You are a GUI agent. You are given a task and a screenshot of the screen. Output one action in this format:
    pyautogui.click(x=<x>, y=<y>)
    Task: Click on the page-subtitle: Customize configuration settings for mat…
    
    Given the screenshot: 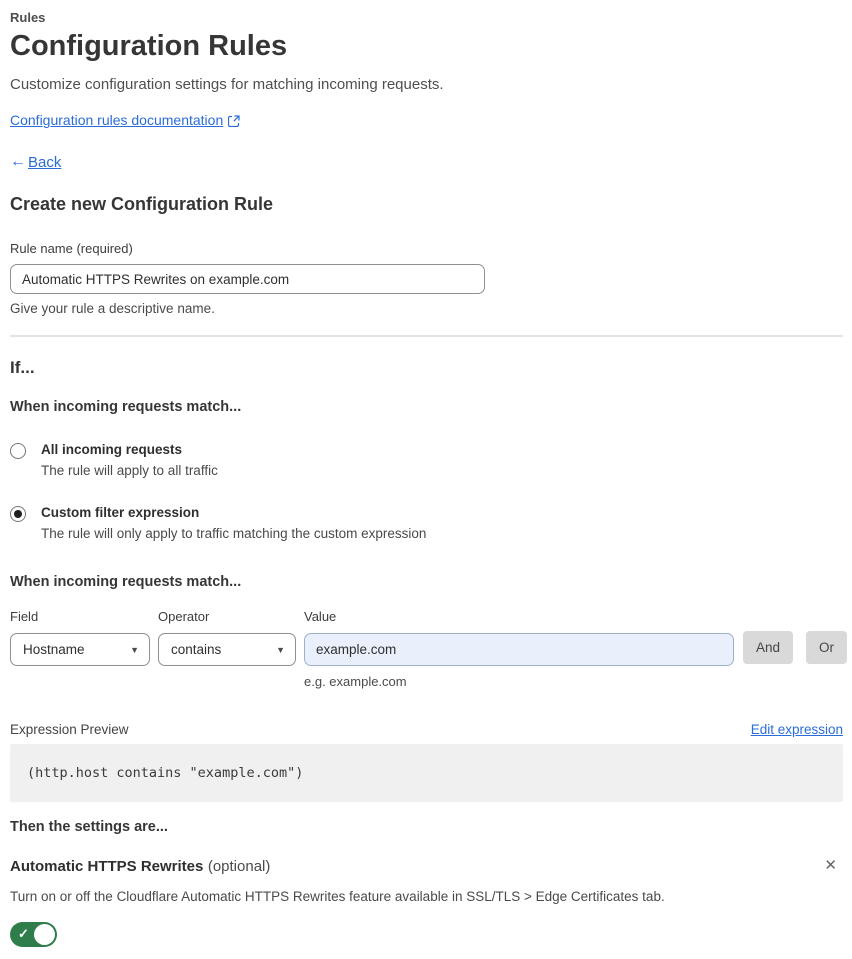 What is the action you would take?
    pyautogui.click(x=227, y=84)
    